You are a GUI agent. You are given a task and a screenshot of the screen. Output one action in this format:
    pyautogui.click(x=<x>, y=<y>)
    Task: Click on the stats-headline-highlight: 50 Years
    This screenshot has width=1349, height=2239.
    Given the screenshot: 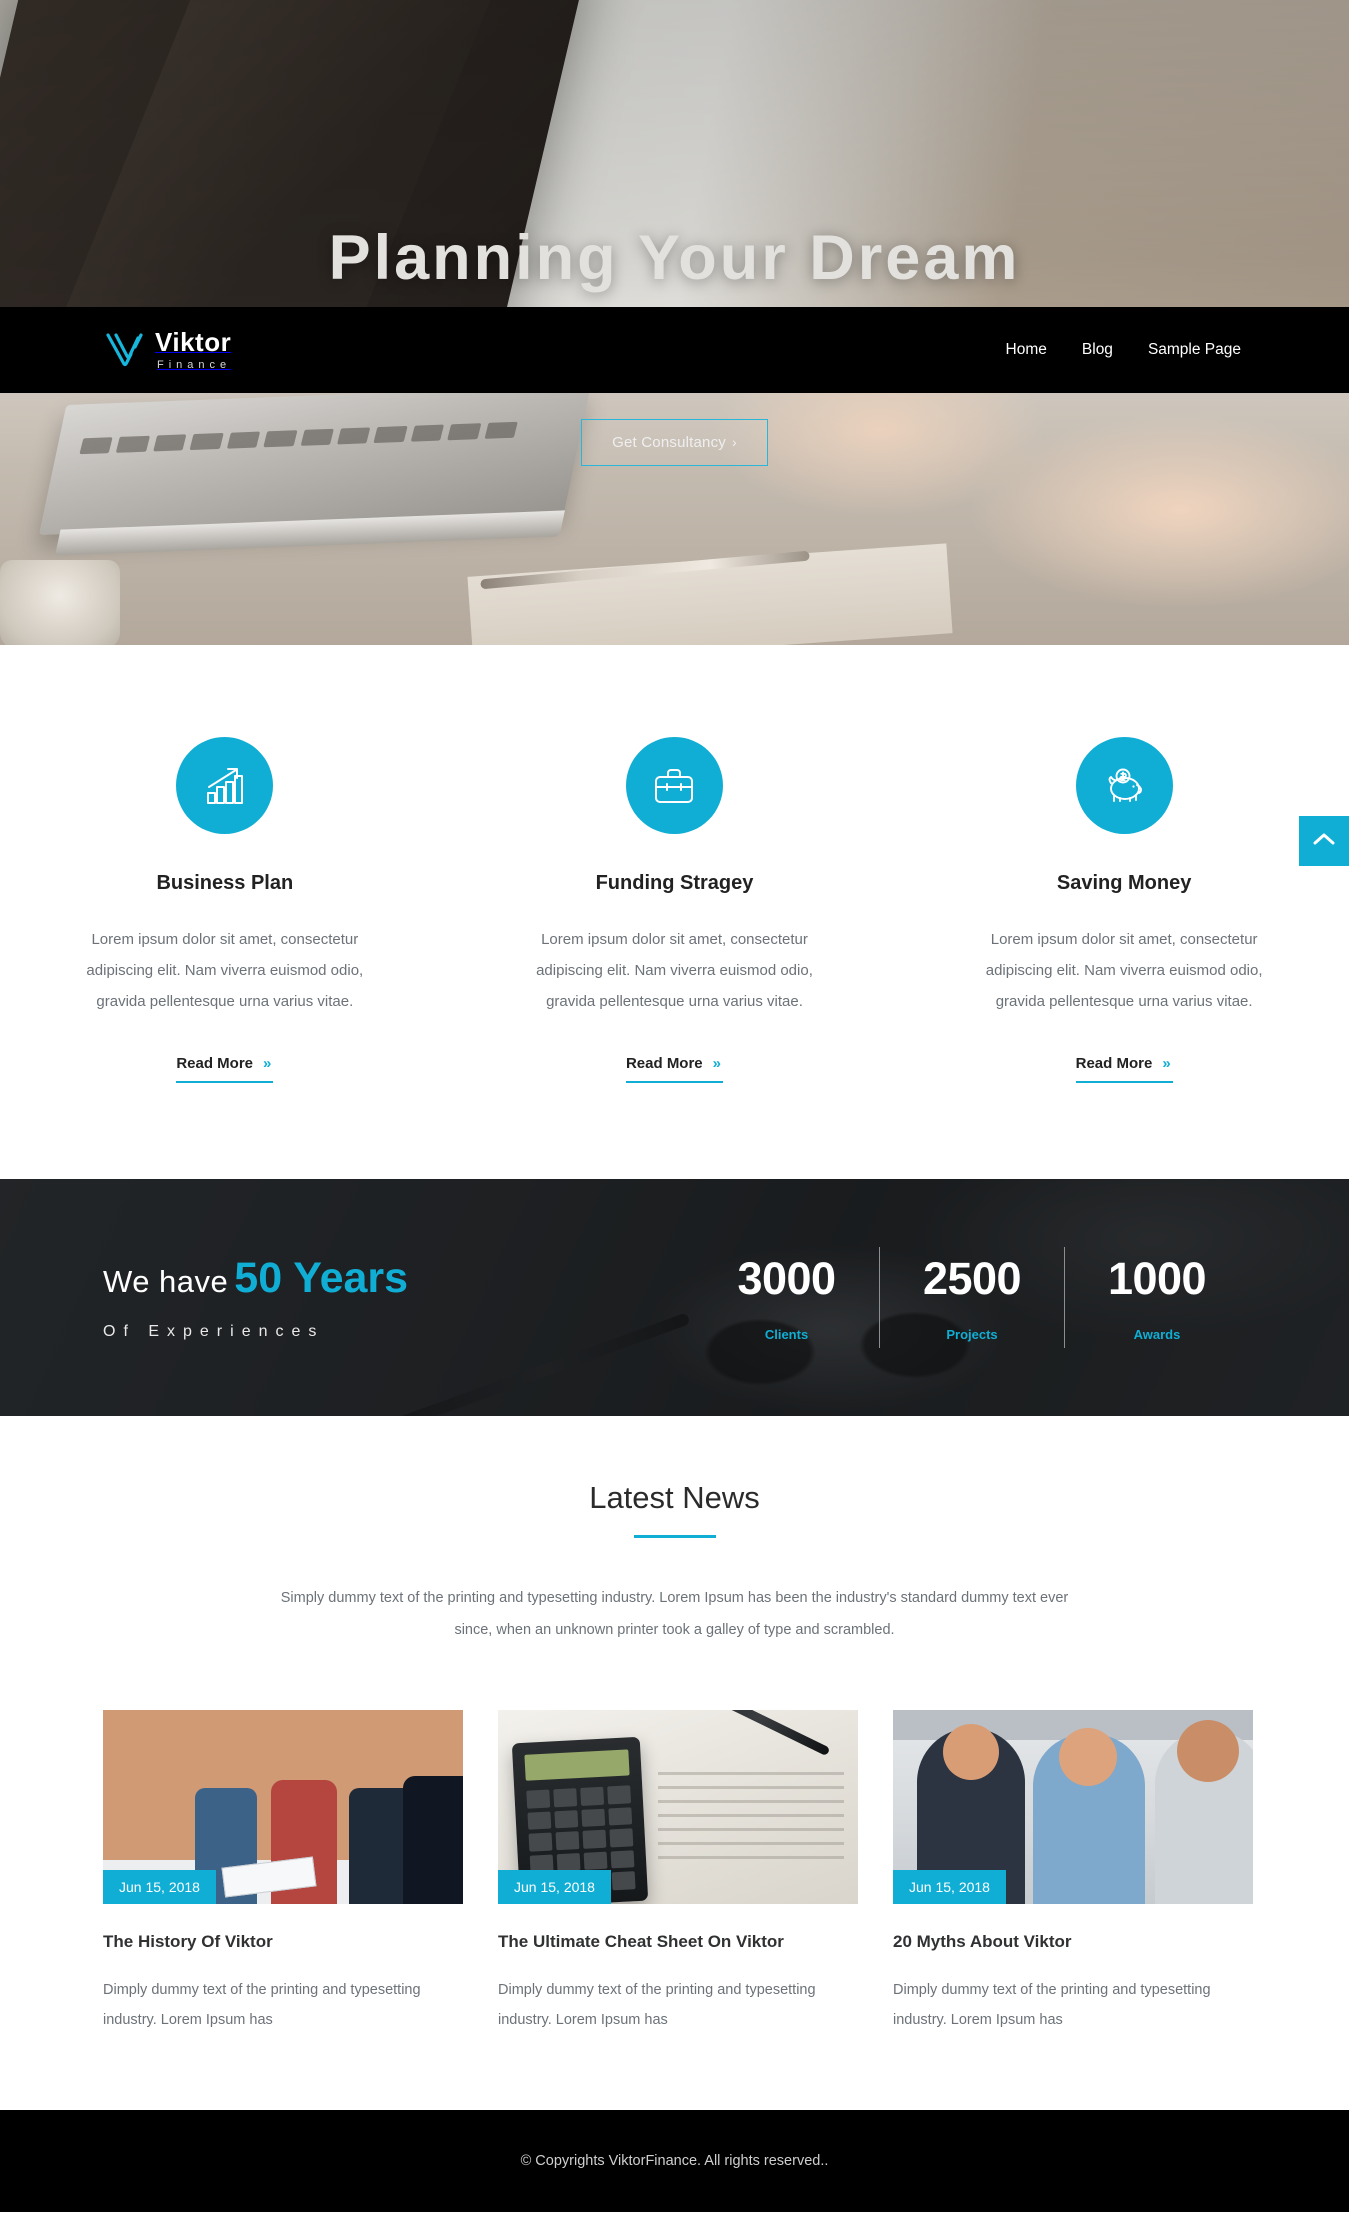 What is the action you would take?
    pyautogui.click(x=321, y=1278)
    